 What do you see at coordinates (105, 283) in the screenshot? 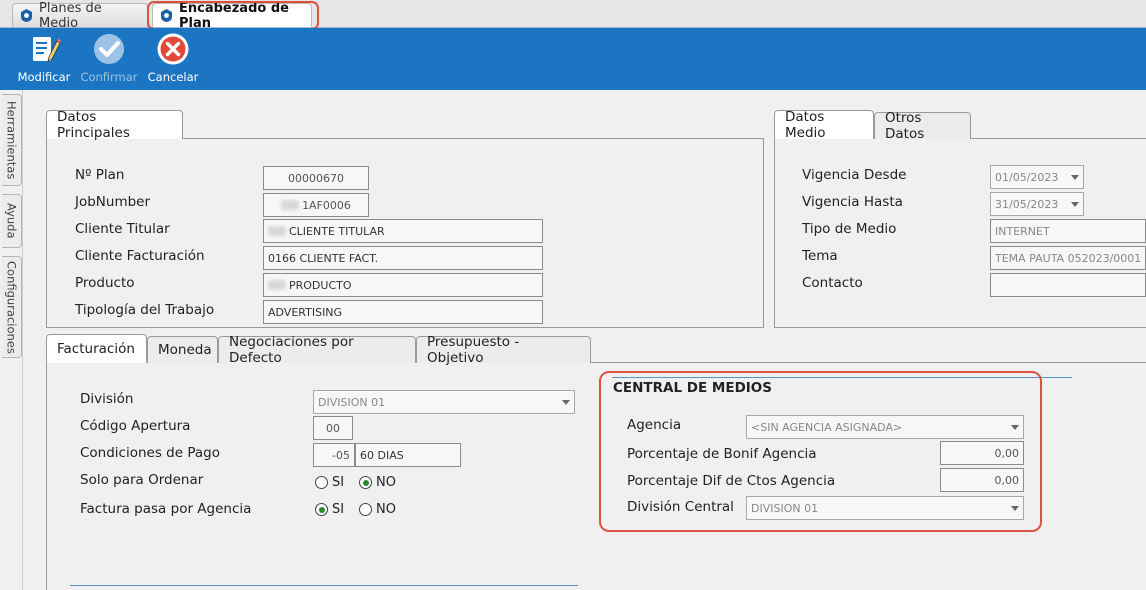
I see `producto-label: Producto` at bounding box center [105, 283].